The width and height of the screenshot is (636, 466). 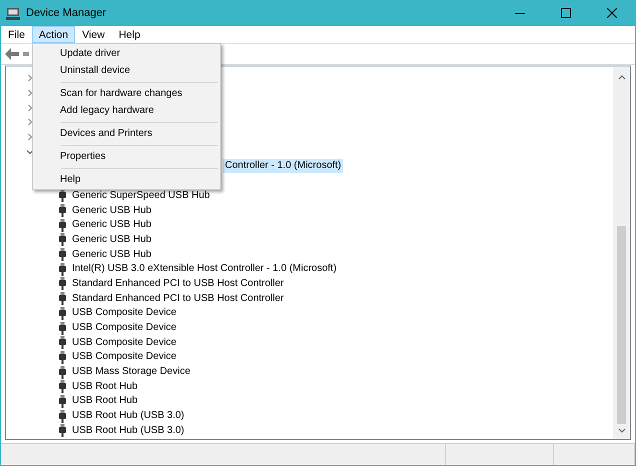 I want to click on window-title: Device Manager, so click(x=67, y=13).